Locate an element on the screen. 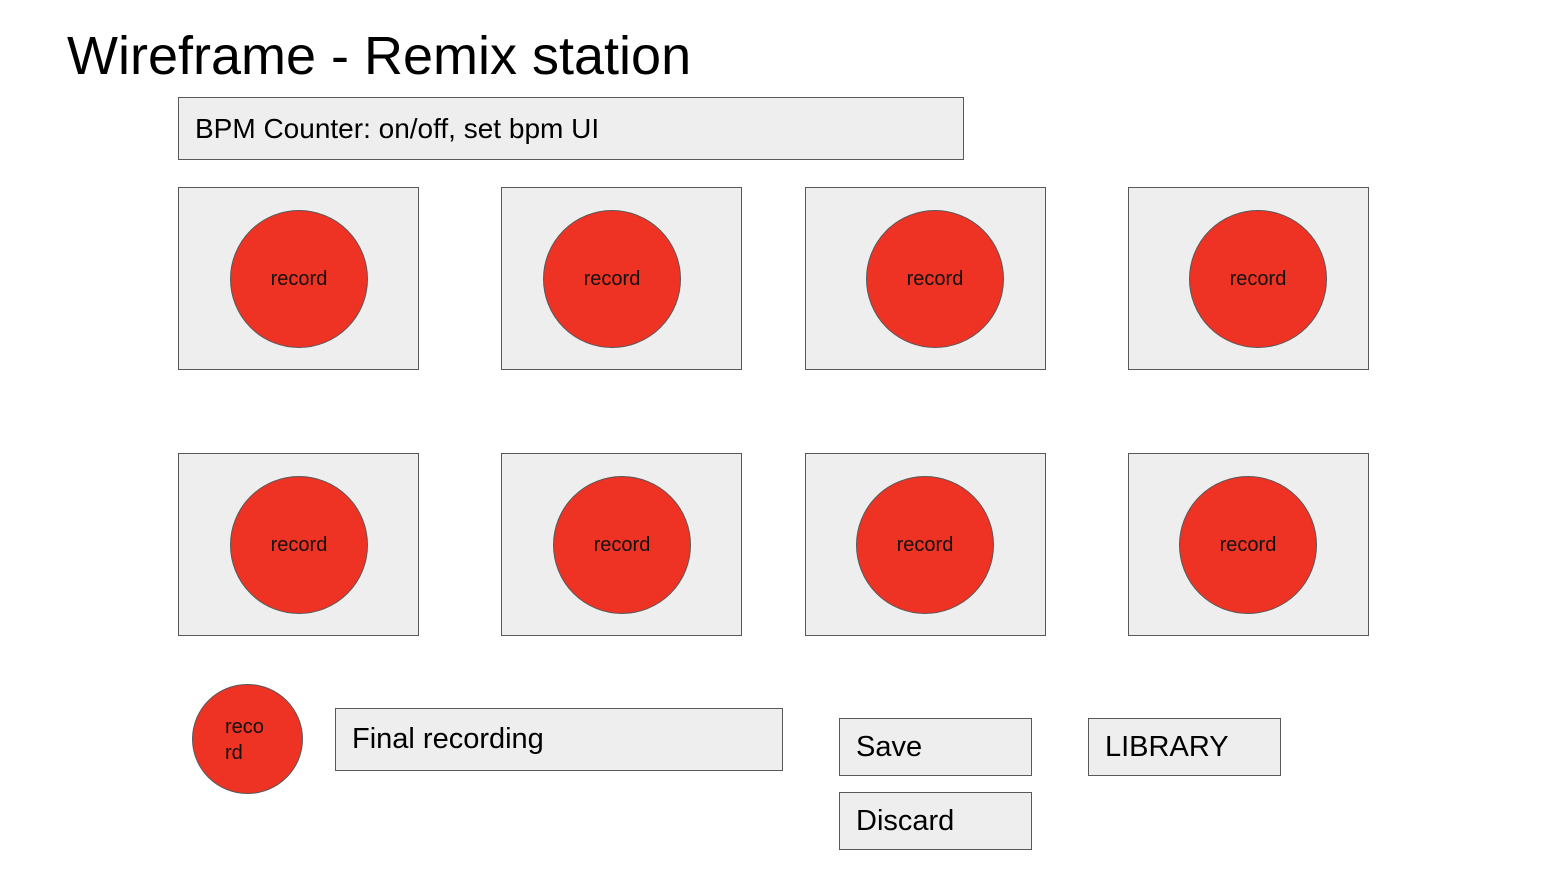  page-title: Wireframe - Remix station is located at coordinates (379, 56).